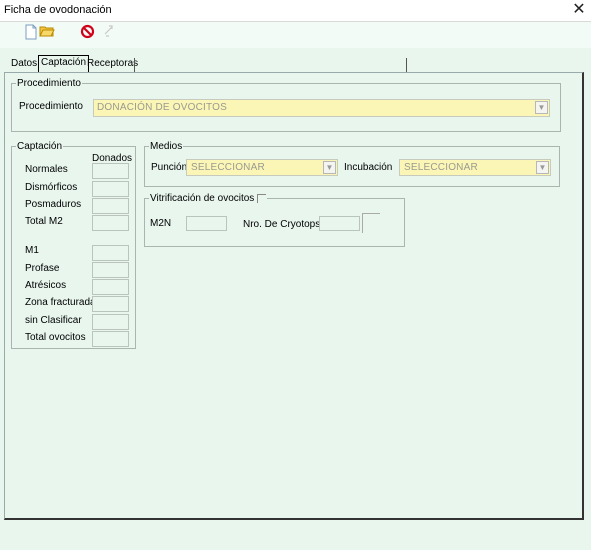  I want to click on cryotops-label: Nro. De Cryotops, so click(282, 224).